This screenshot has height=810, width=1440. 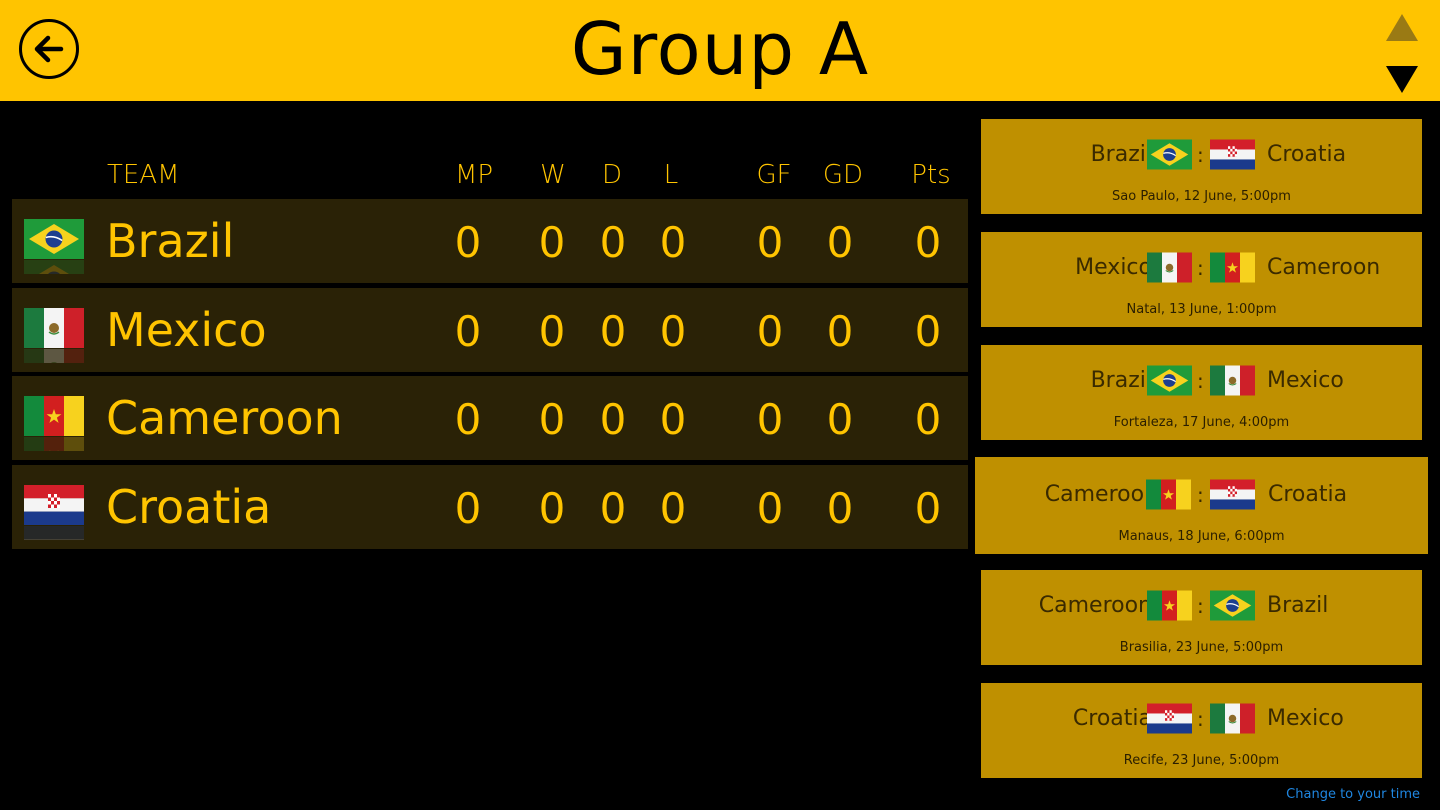 I want to click on away-team: Cameroon, so click(x=1324, y=267).